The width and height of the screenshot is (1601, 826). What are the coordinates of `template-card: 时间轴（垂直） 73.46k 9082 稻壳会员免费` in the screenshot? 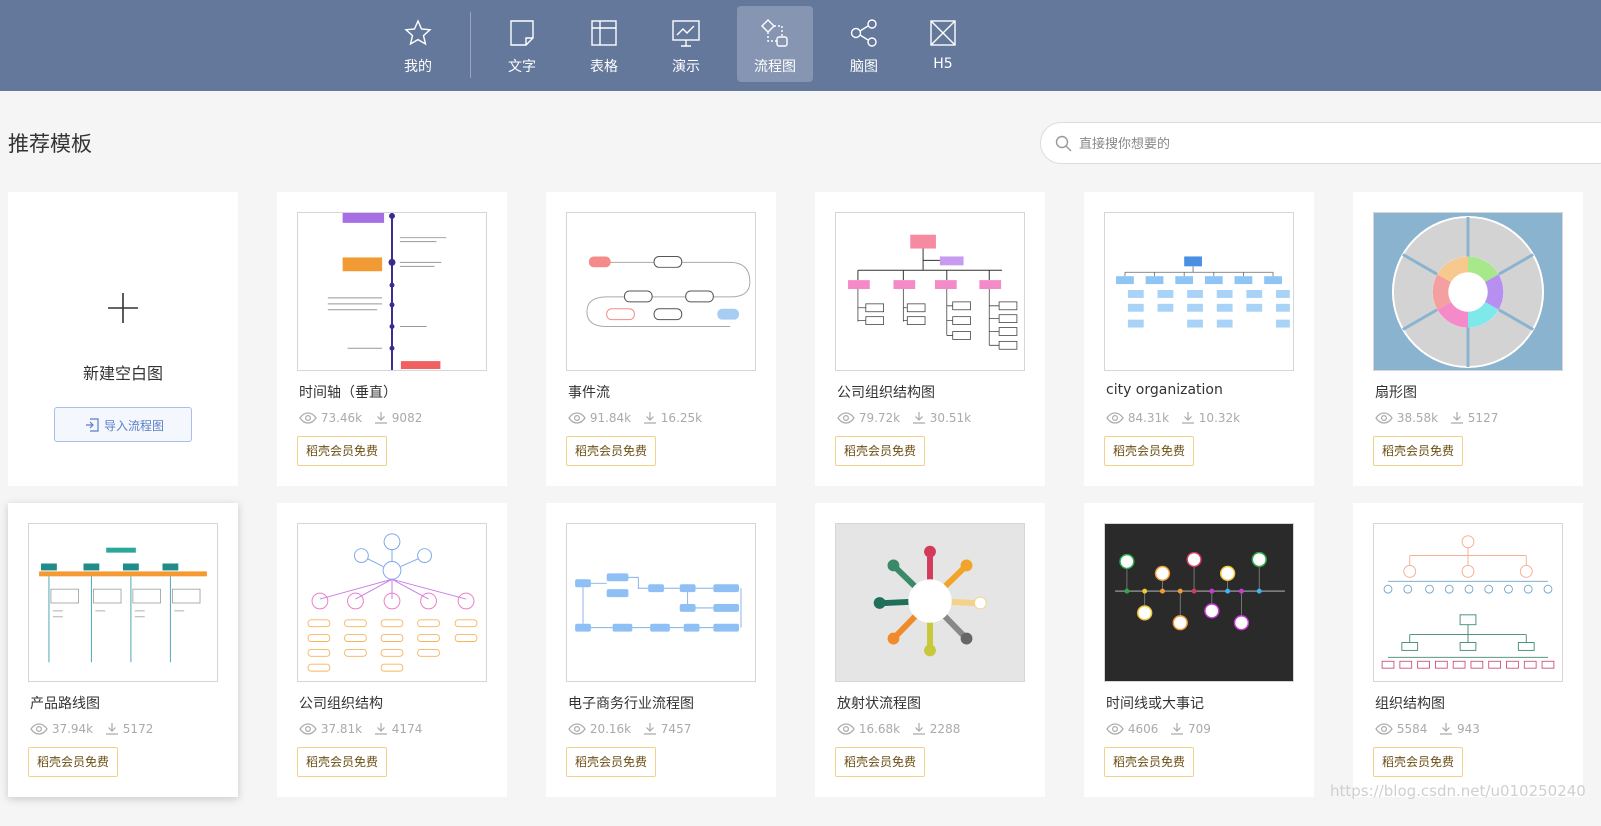 It's located at (392, 339).